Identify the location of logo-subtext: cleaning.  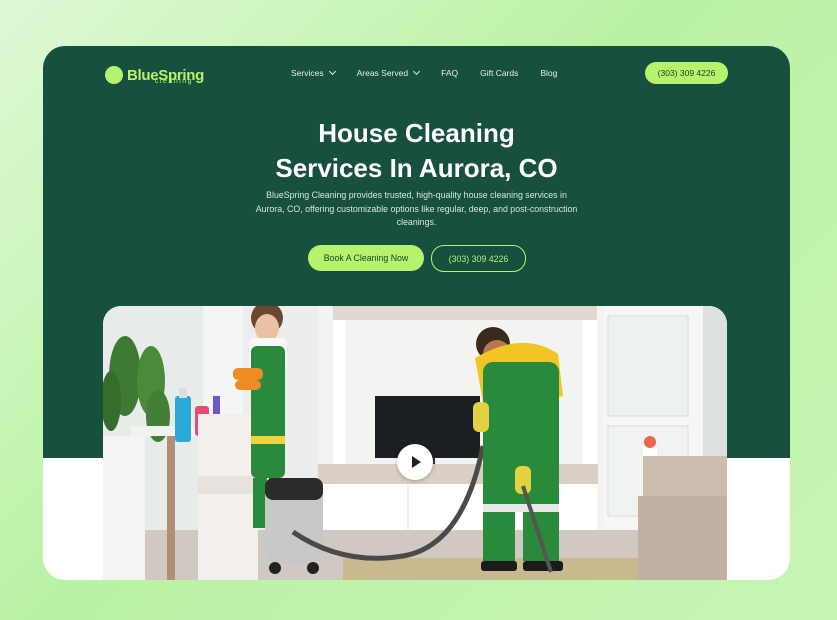
(174, 81).